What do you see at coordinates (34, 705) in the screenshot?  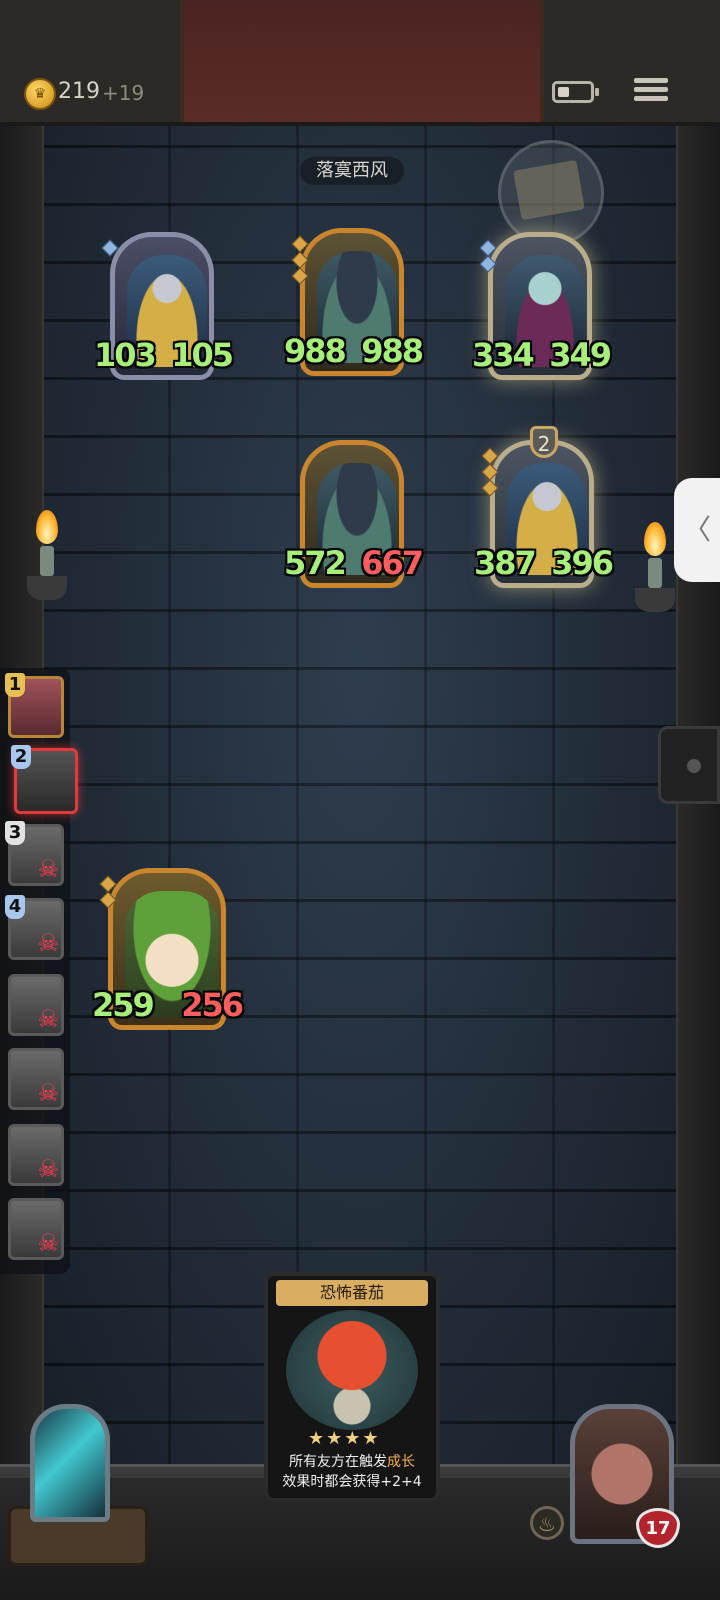 I see `roster-slot-1: 1` at bounding box center [34, 705].